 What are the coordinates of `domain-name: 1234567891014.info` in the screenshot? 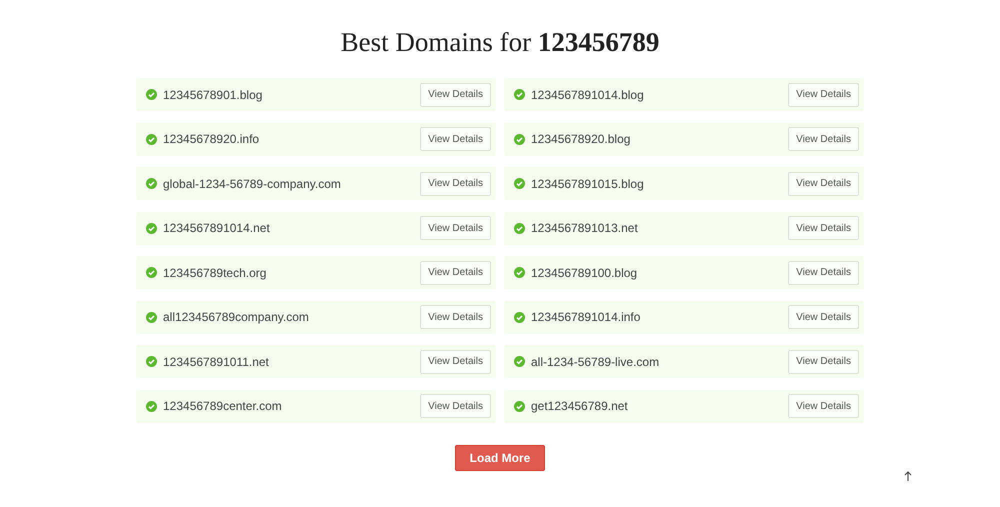 It's located at (586, 317).